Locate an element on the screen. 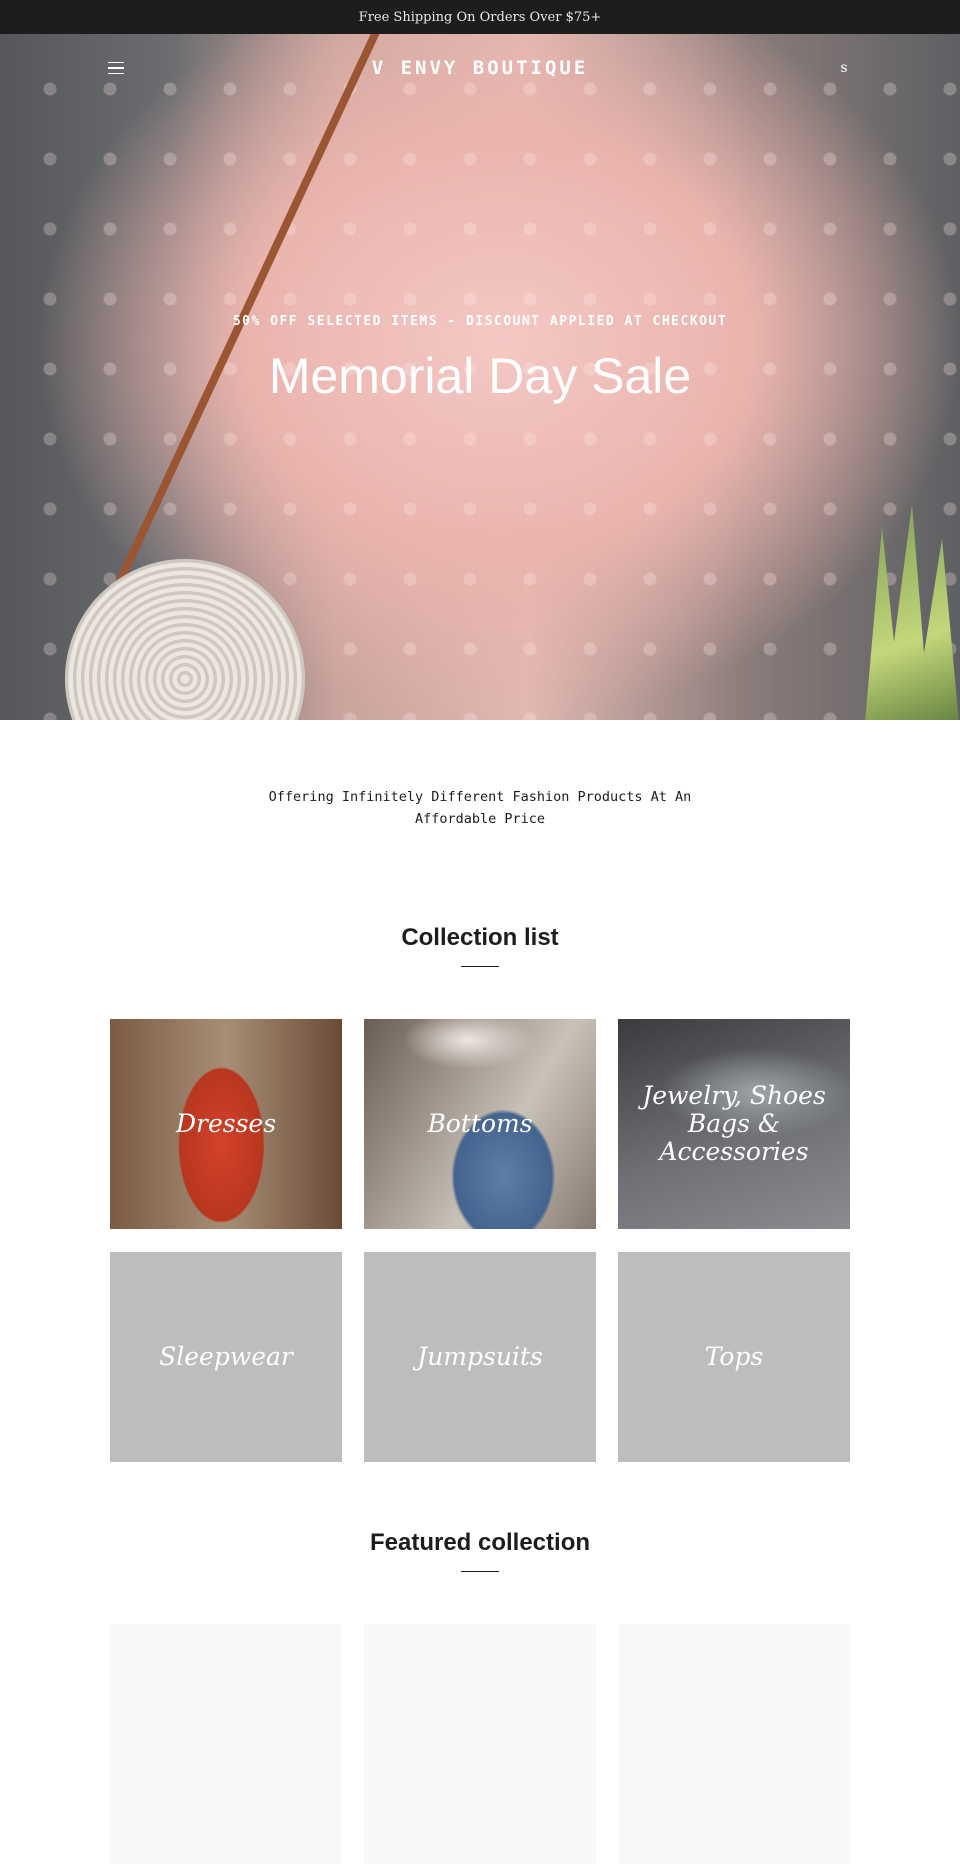 The width and height of the screenshot is (960, 1875). hamburger-icon is located at coordinates (116, 68).